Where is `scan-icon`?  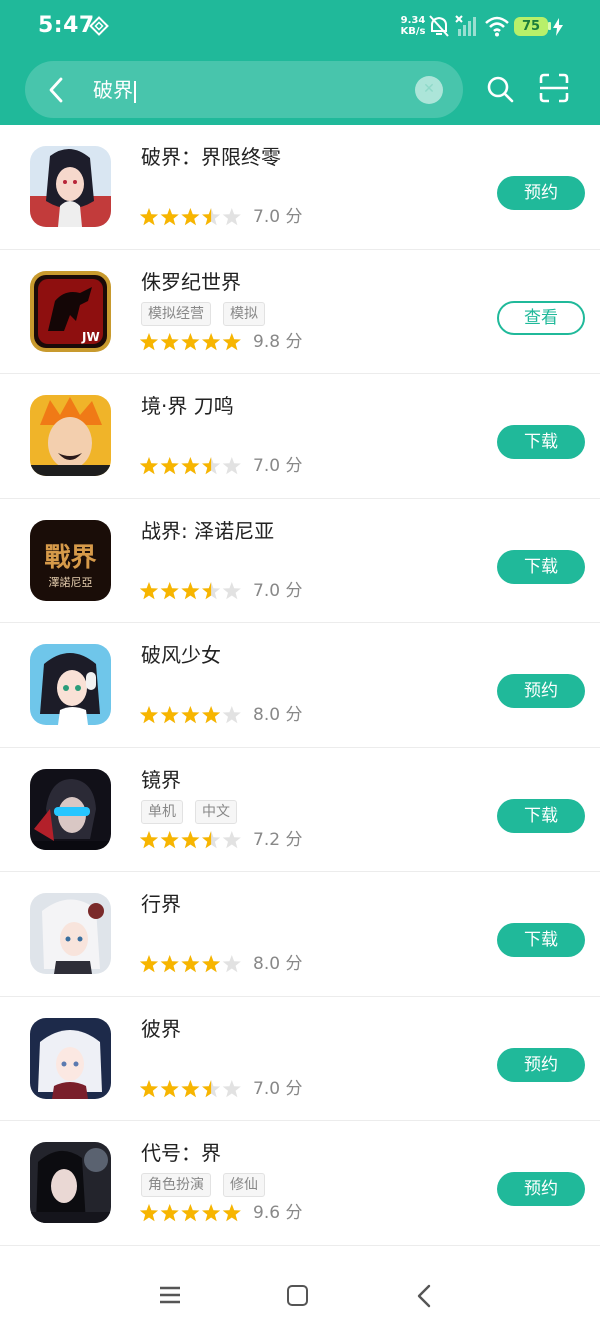
scan-icon is located at coordinates (554, 88).